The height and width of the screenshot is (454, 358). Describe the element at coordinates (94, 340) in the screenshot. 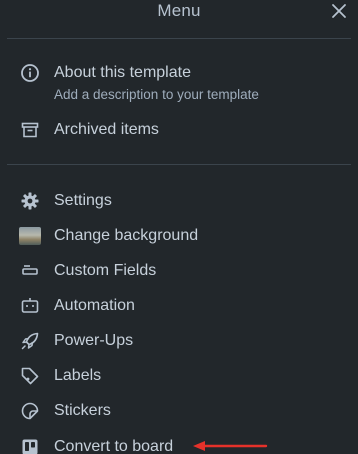

I see `power-ups-label: Power-Ups` at that location.